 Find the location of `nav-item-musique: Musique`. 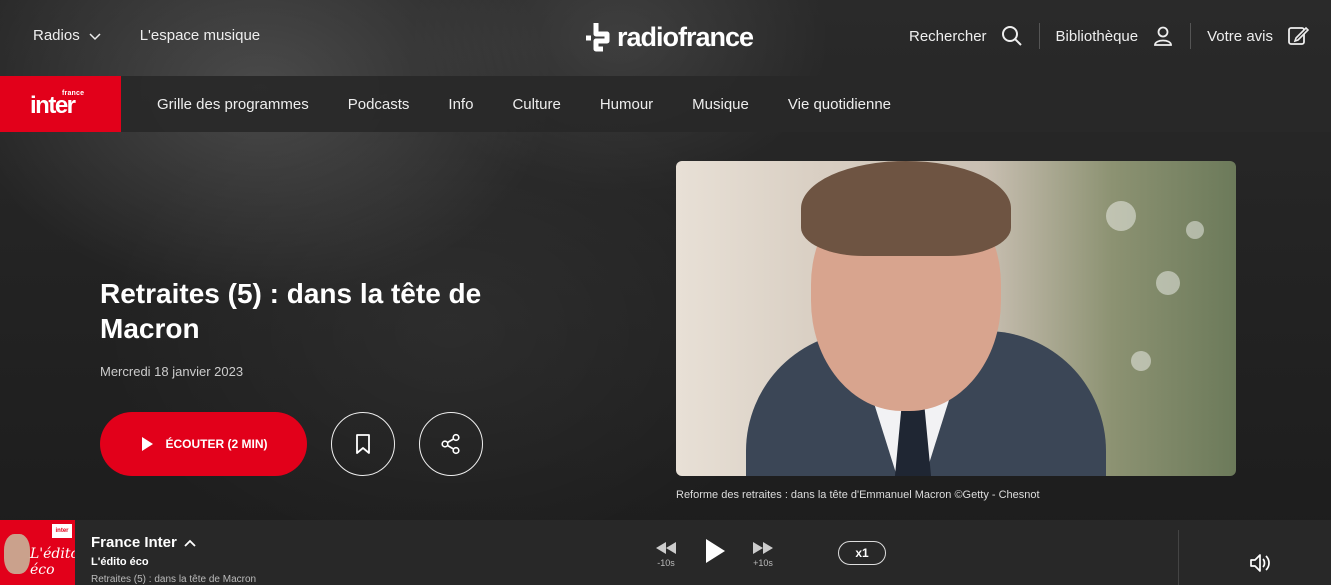

nav-item-musique: Musique is located at coordinates (720, 104).